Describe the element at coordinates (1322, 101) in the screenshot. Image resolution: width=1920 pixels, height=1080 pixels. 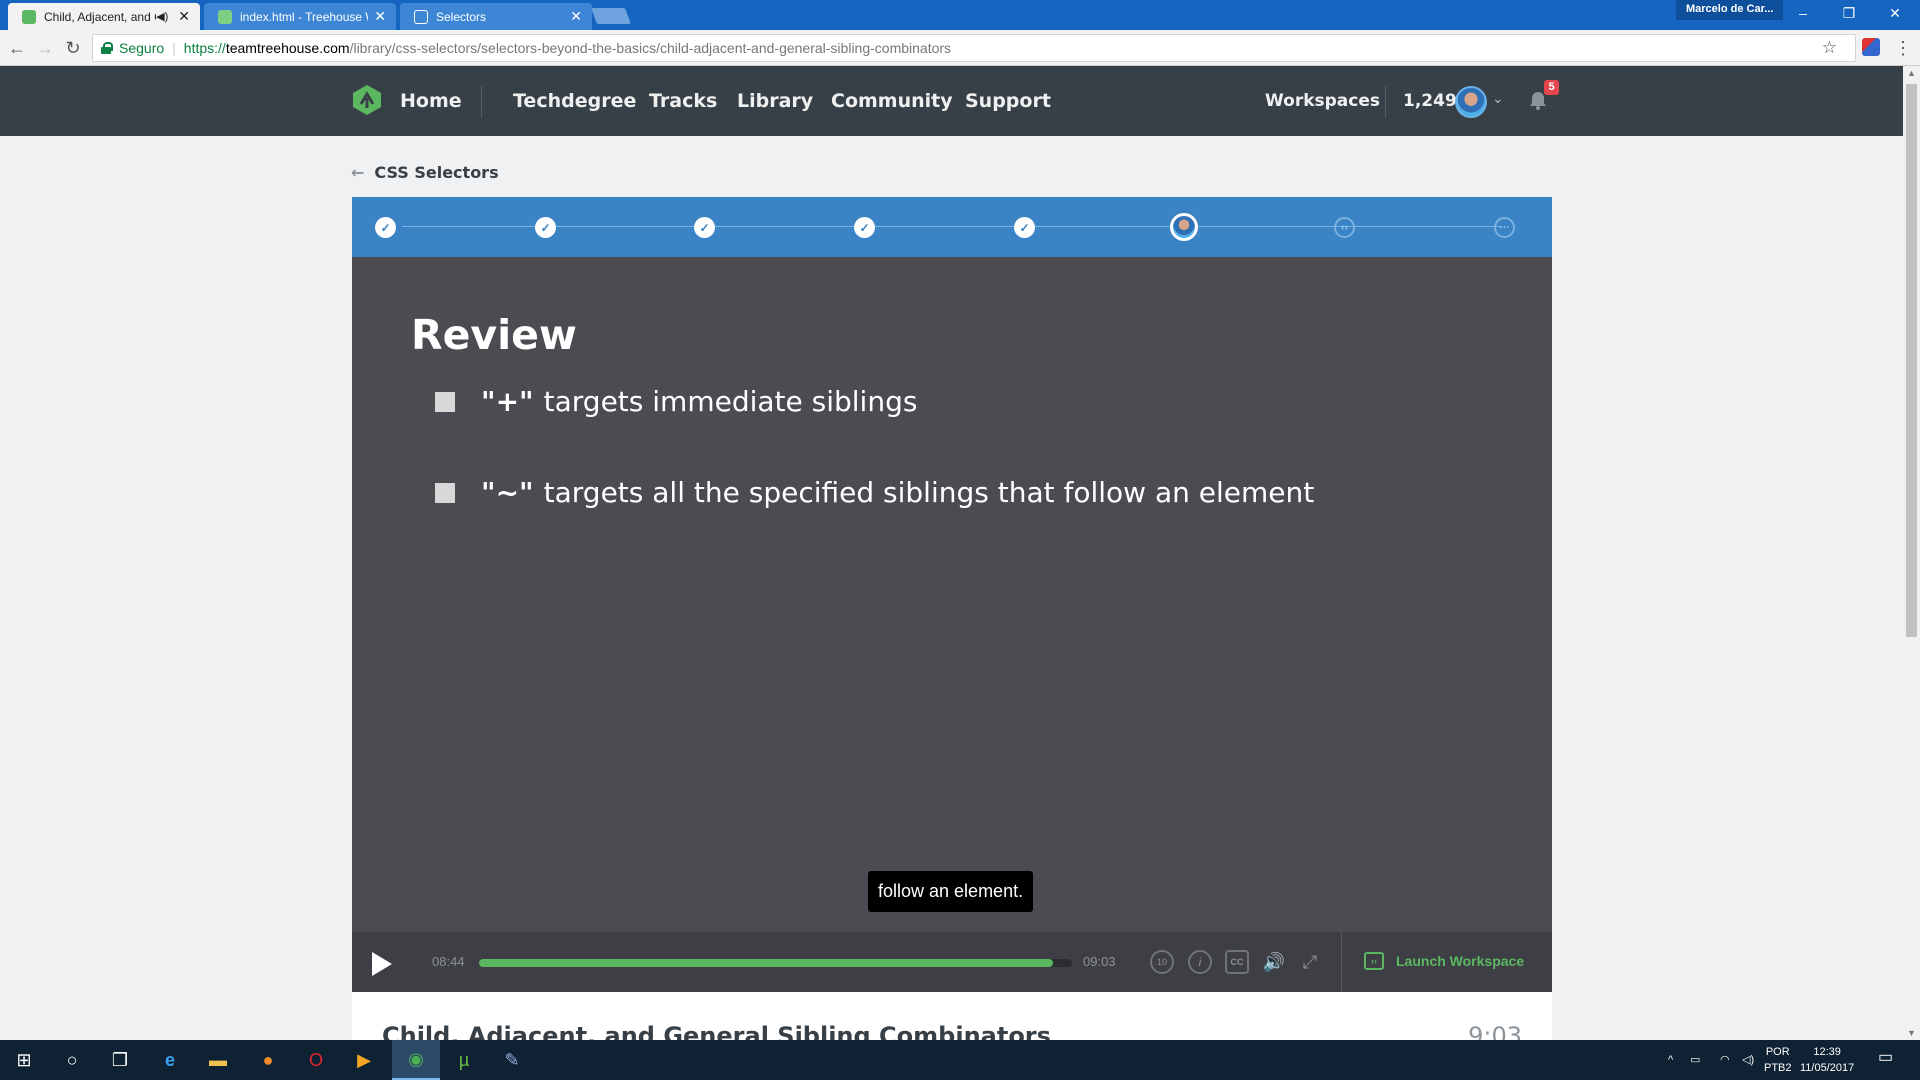
I see `nav-workspaces: Workspaces` at that location.